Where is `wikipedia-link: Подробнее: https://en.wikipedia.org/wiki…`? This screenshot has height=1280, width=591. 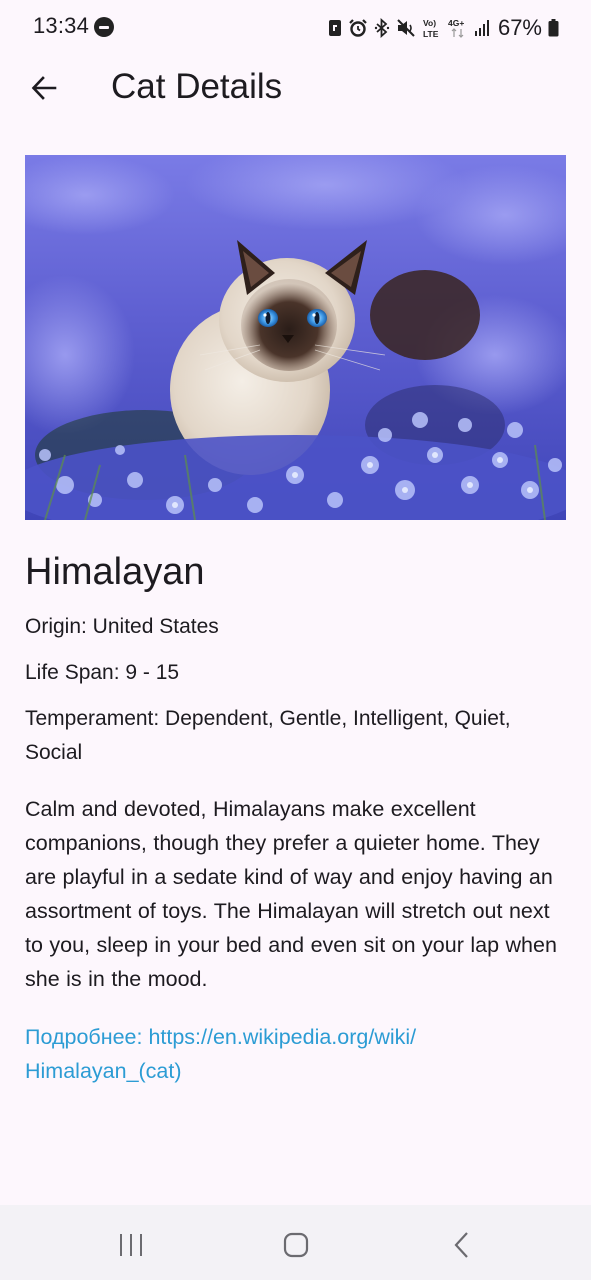 wikipedia-link: Подробнее: https://en.wikipedia.org/wiki… is located at coordinates (295, 1054).